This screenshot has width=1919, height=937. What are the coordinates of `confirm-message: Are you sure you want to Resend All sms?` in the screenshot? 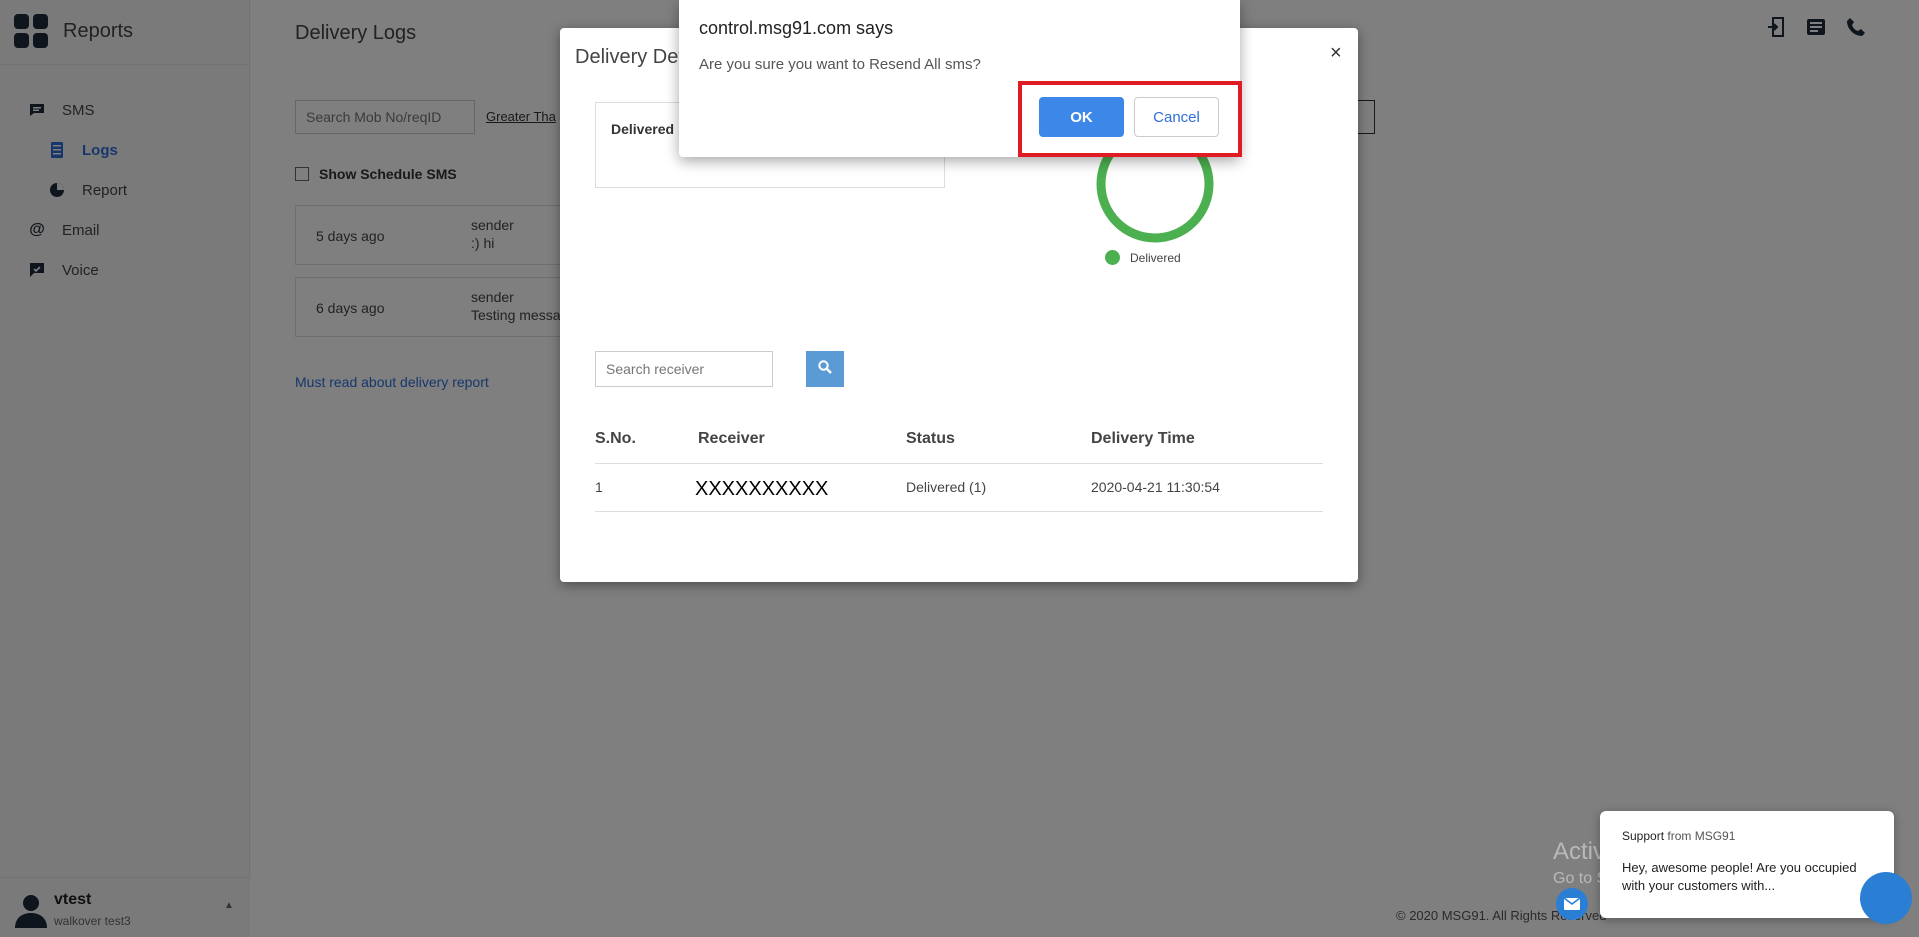 It's located at (840, 64).